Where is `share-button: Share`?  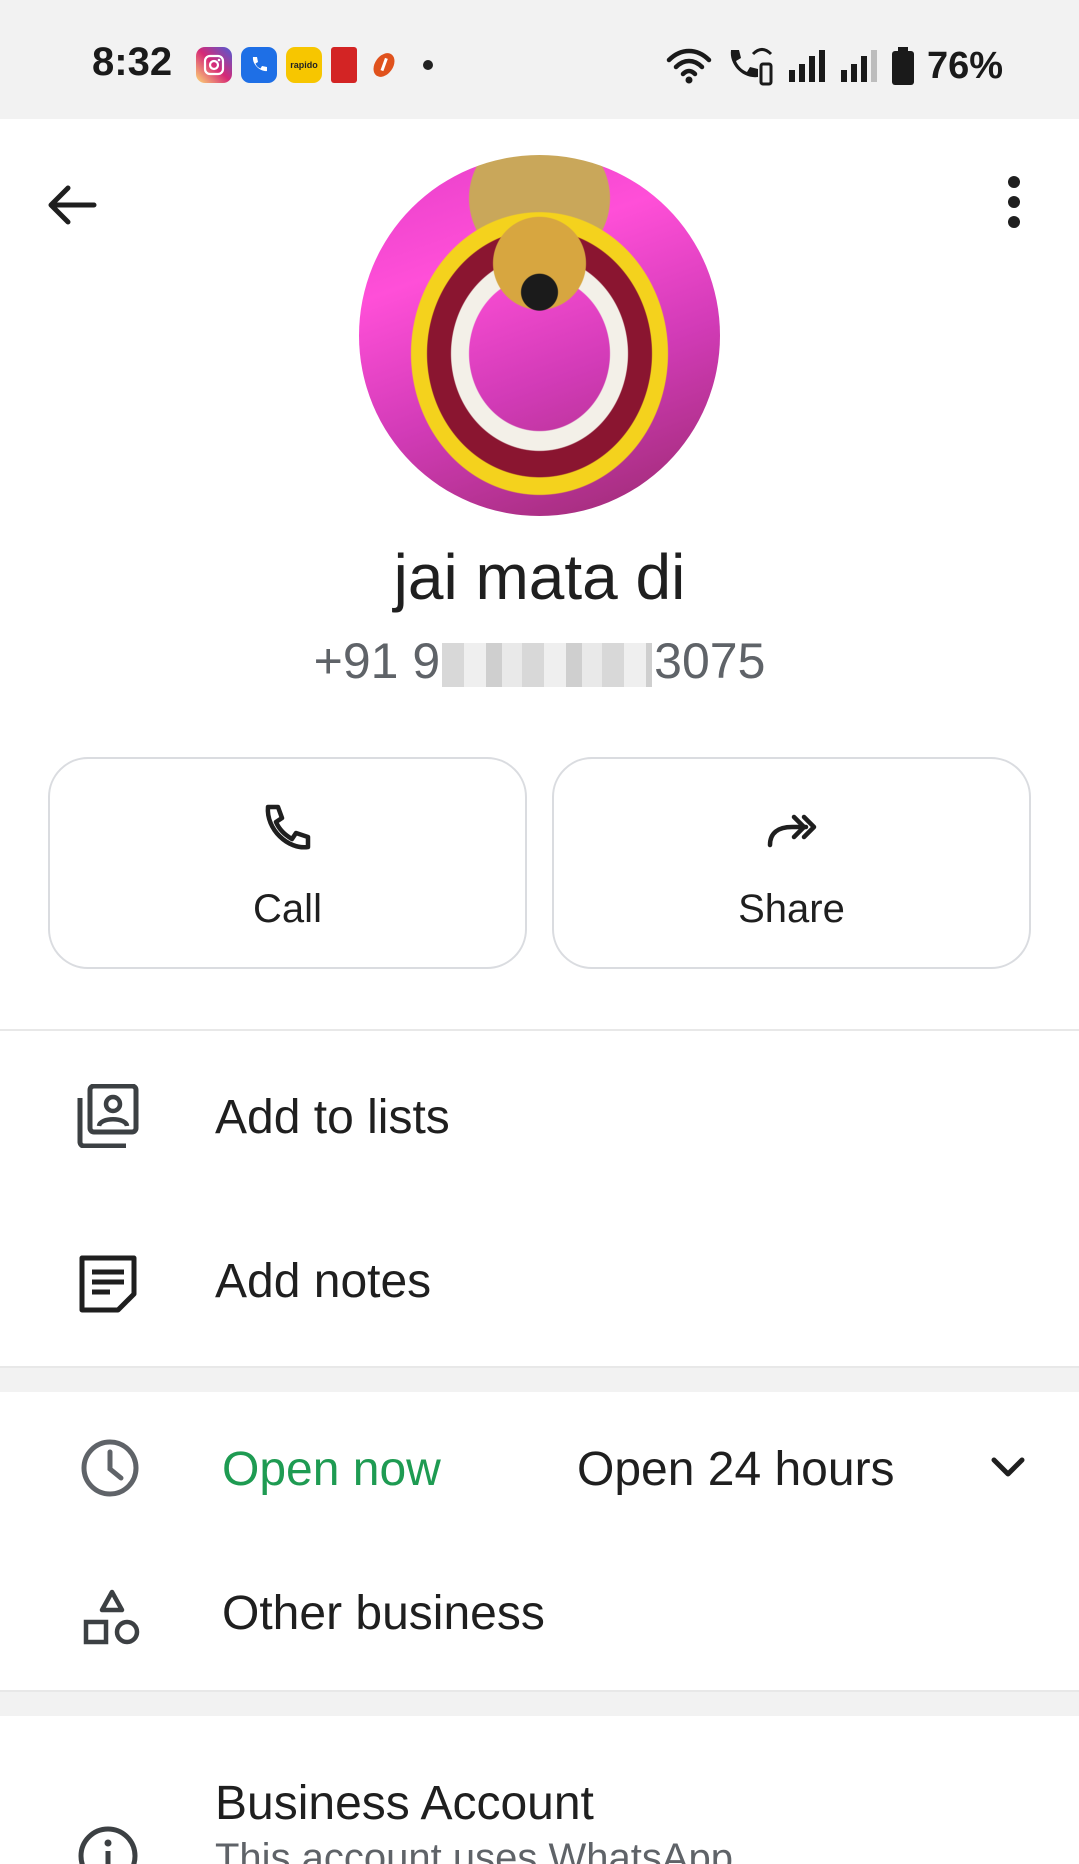
share-button: Share is located at coordinates (791, 863).